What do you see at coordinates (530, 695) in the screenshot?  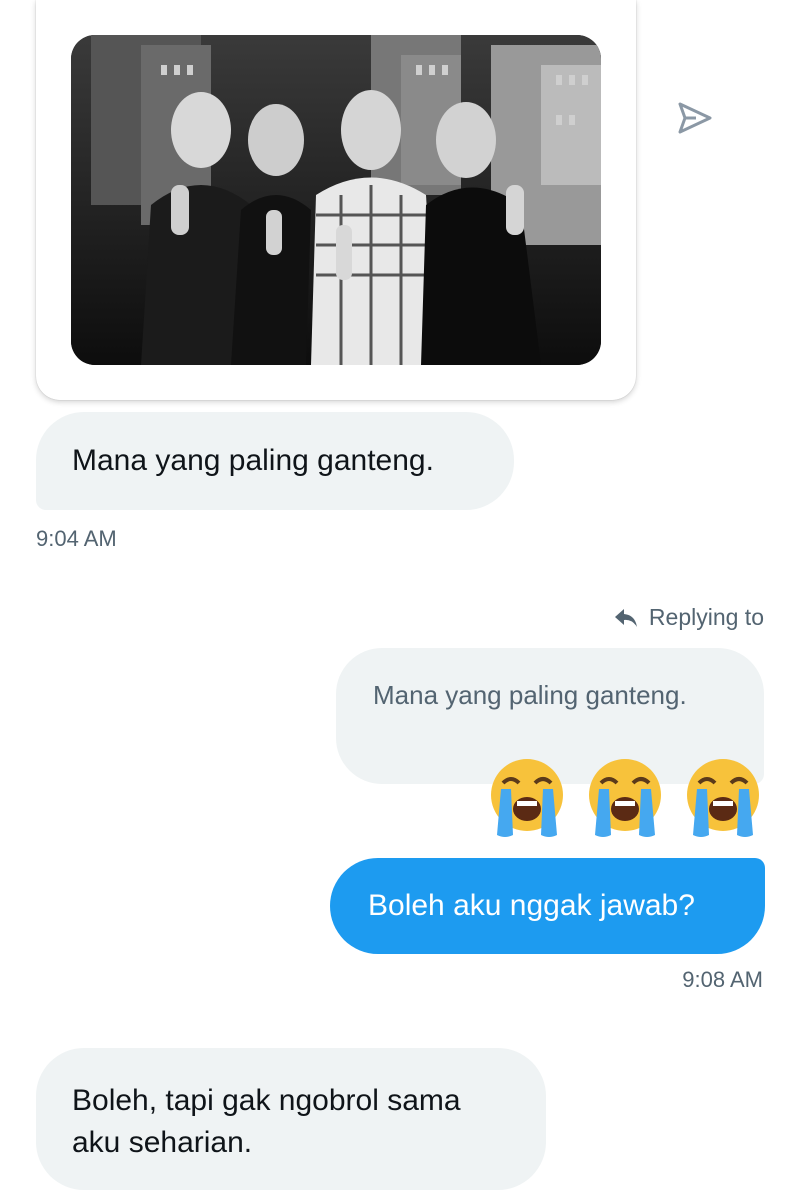 I see `quoted-text: Mana yang paling ganteng.` at bounding box center [530, 695].